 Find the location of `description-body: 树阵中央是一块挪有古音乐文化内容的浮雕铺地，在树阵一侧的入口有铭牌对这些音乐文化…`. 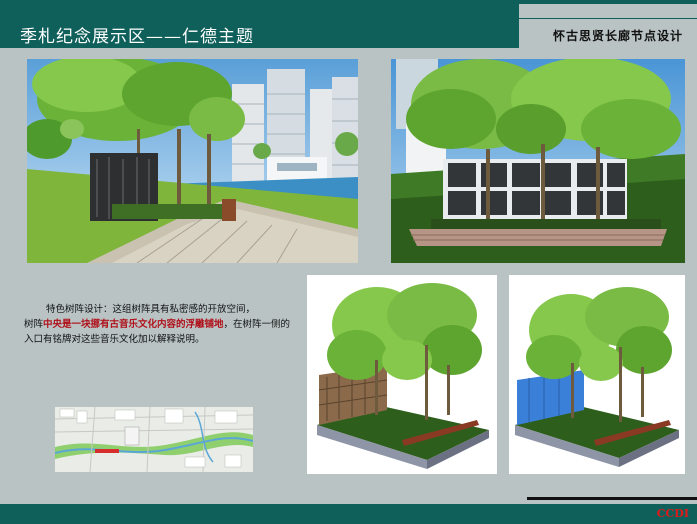

description-body: 树阵中央是一块挪有古音乐文化内容的浮雕铺地，在树阵一侧的入口有铭牌对这些音乐文化… is located at coordinates (161, 332).